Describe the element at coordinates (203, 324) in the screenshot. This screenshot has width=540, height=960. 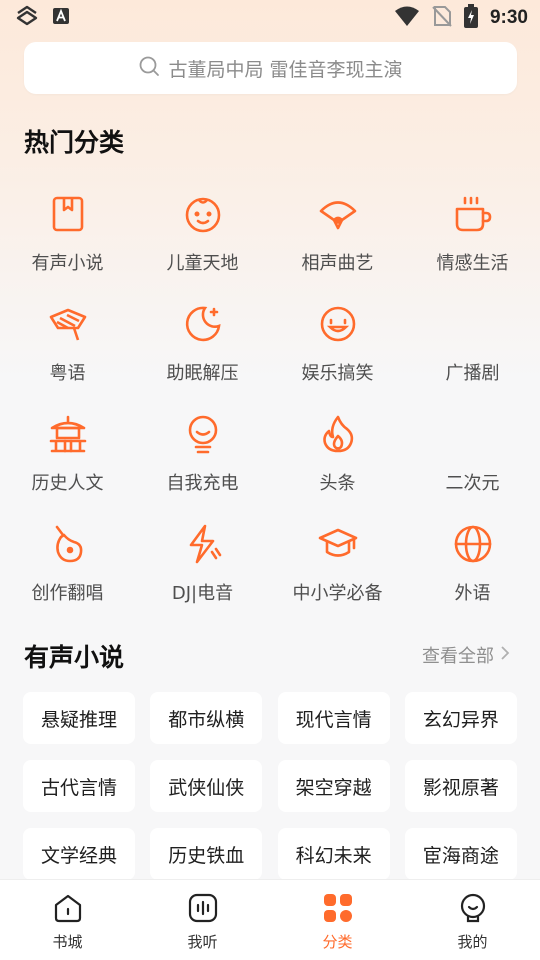
I see `moon-icon` at that location.